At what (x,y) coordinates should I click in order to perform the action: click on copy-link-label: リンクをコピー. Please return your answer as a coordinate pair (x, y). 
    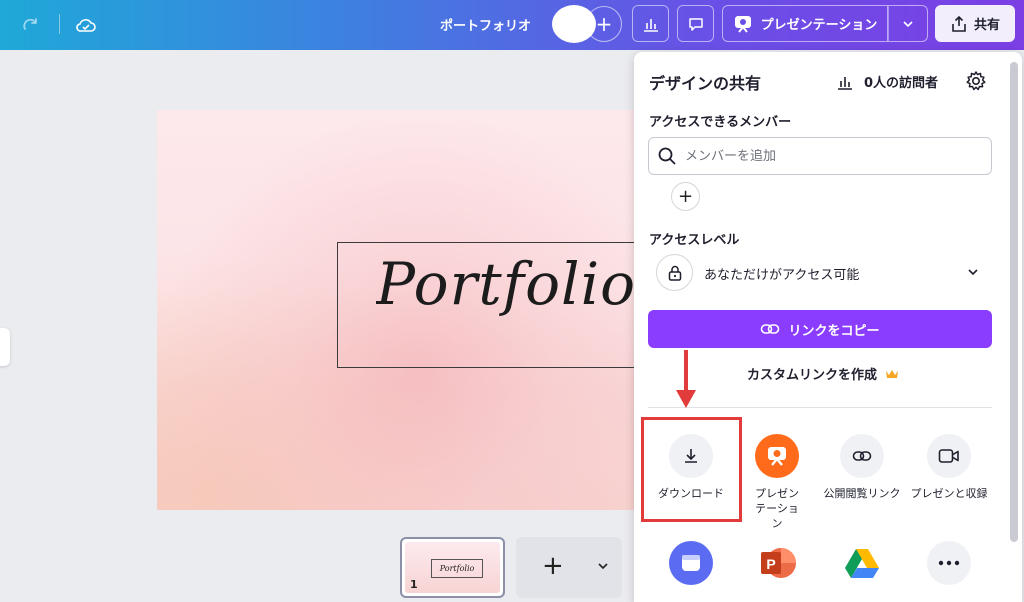
    Looking at the image, I should click on (834, 331).